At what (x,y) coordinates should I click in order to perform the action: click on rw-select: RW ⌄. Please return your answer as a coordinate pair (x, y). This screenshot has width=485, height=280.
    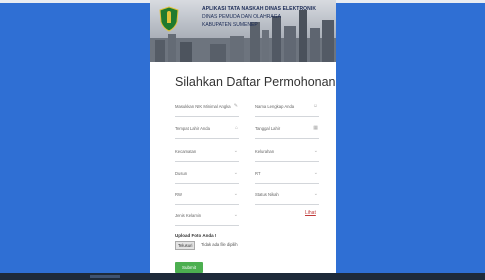
    Looking at the image, I should click on (207, 197).